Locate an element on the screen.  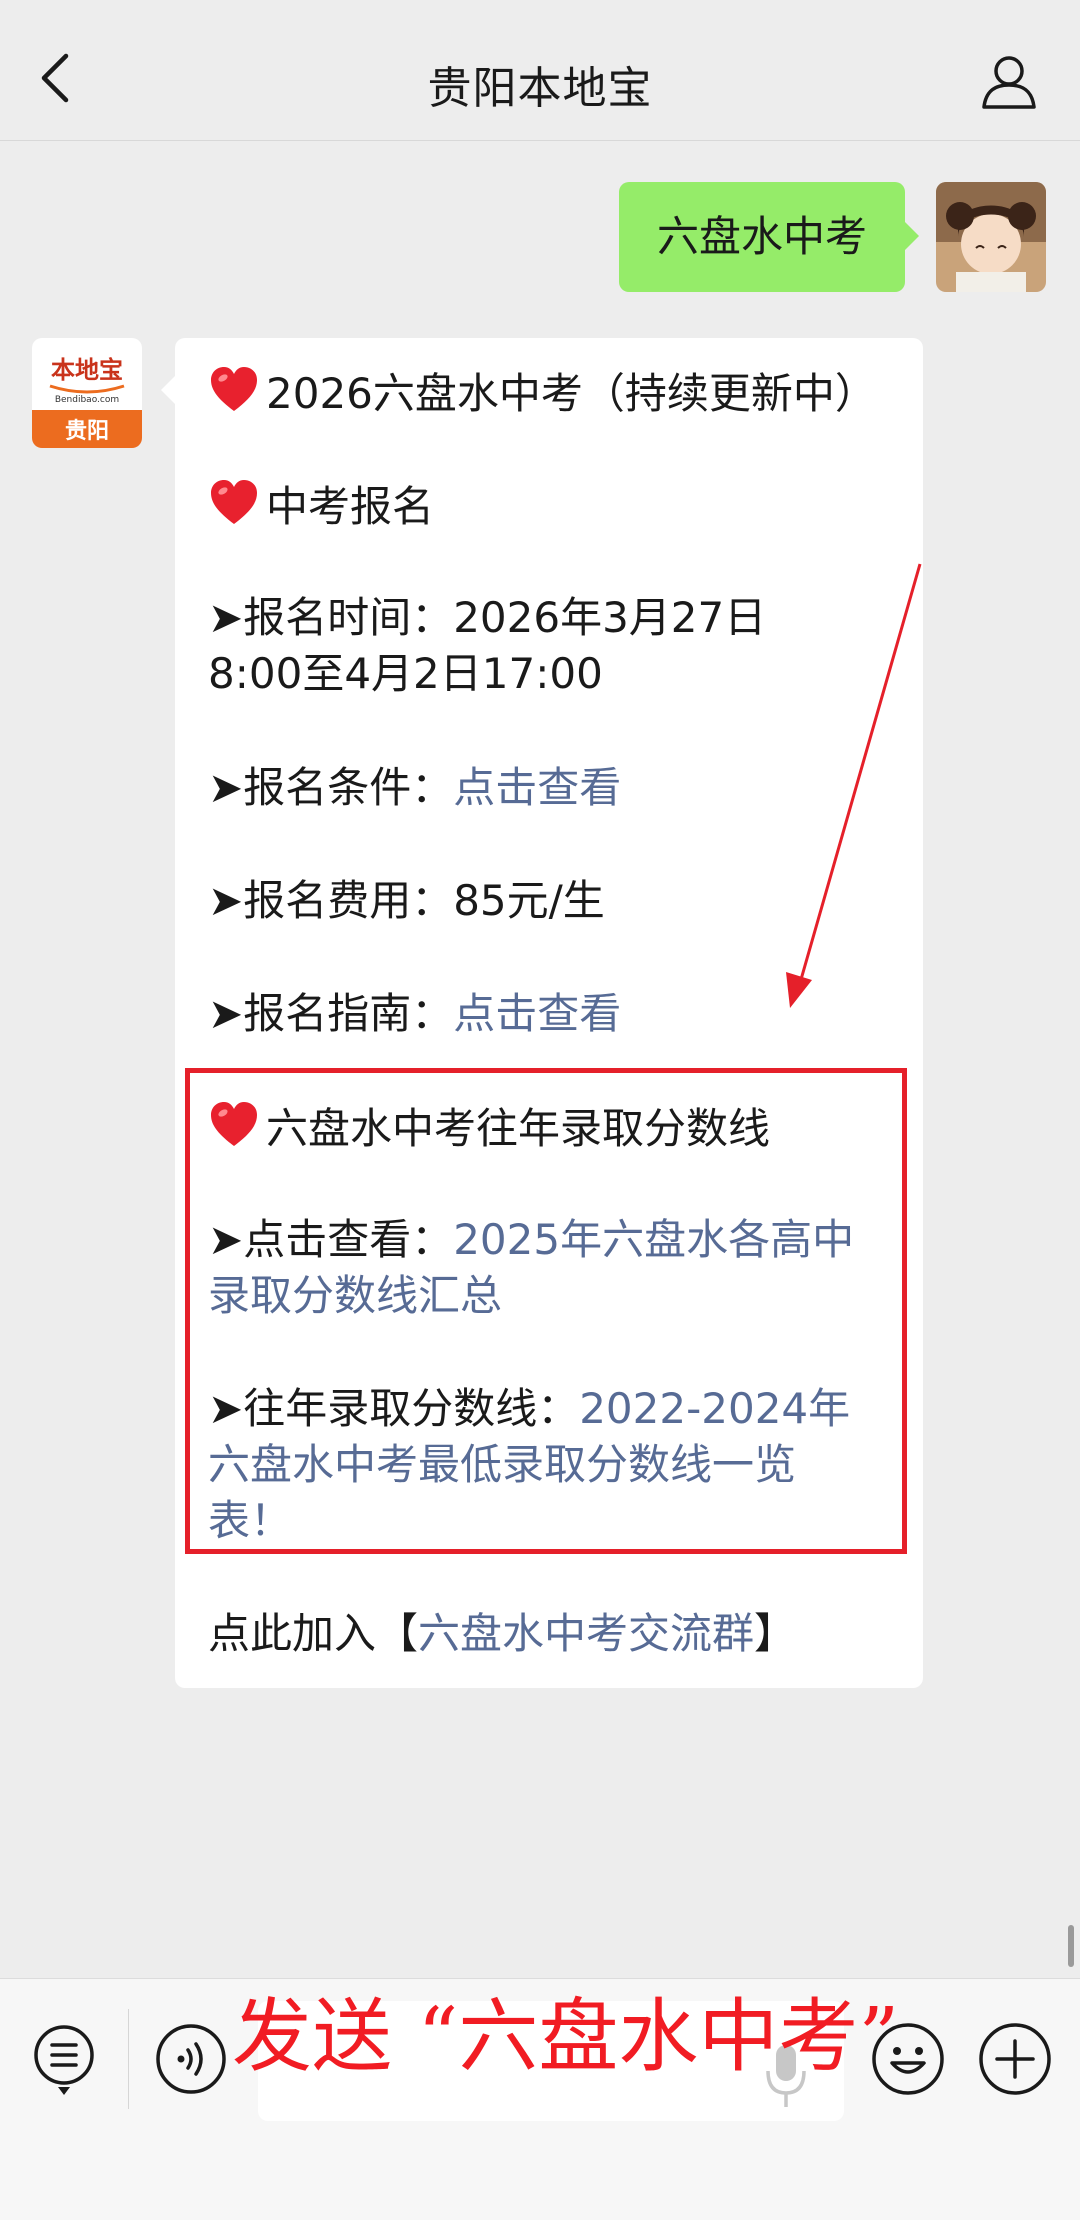
divider is located at coordinates (128, 2059).